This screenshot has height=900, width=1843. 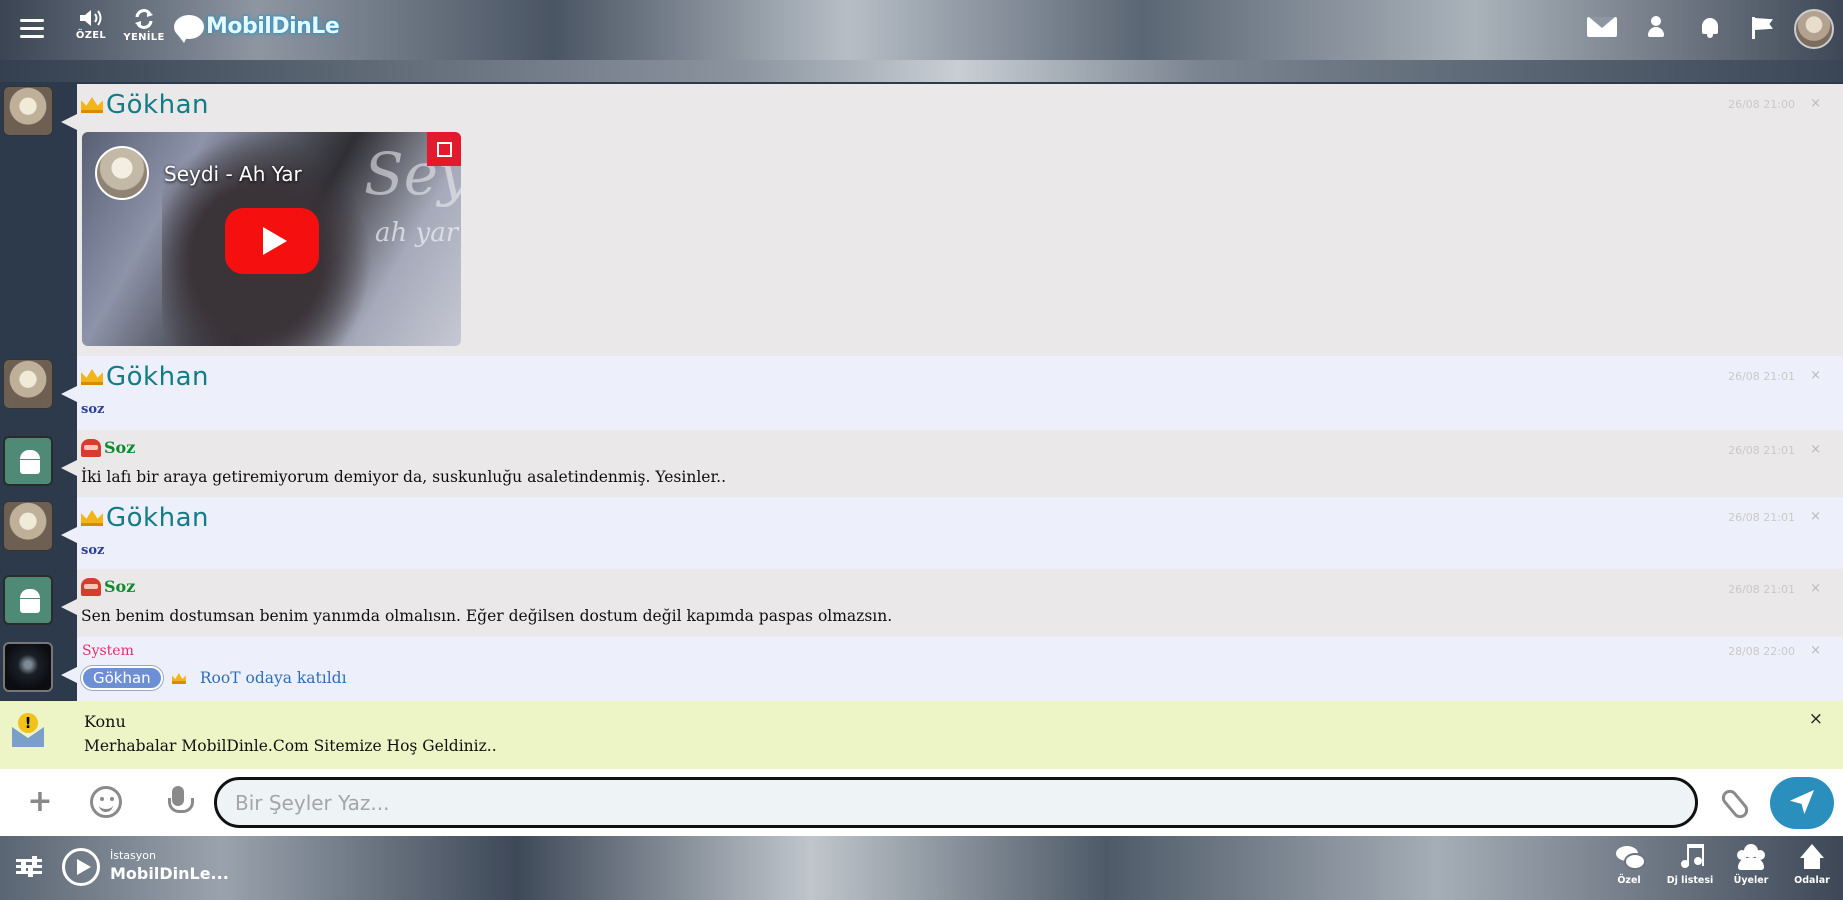 I want to click on music-note-icon, so click(x=1690, y=857).